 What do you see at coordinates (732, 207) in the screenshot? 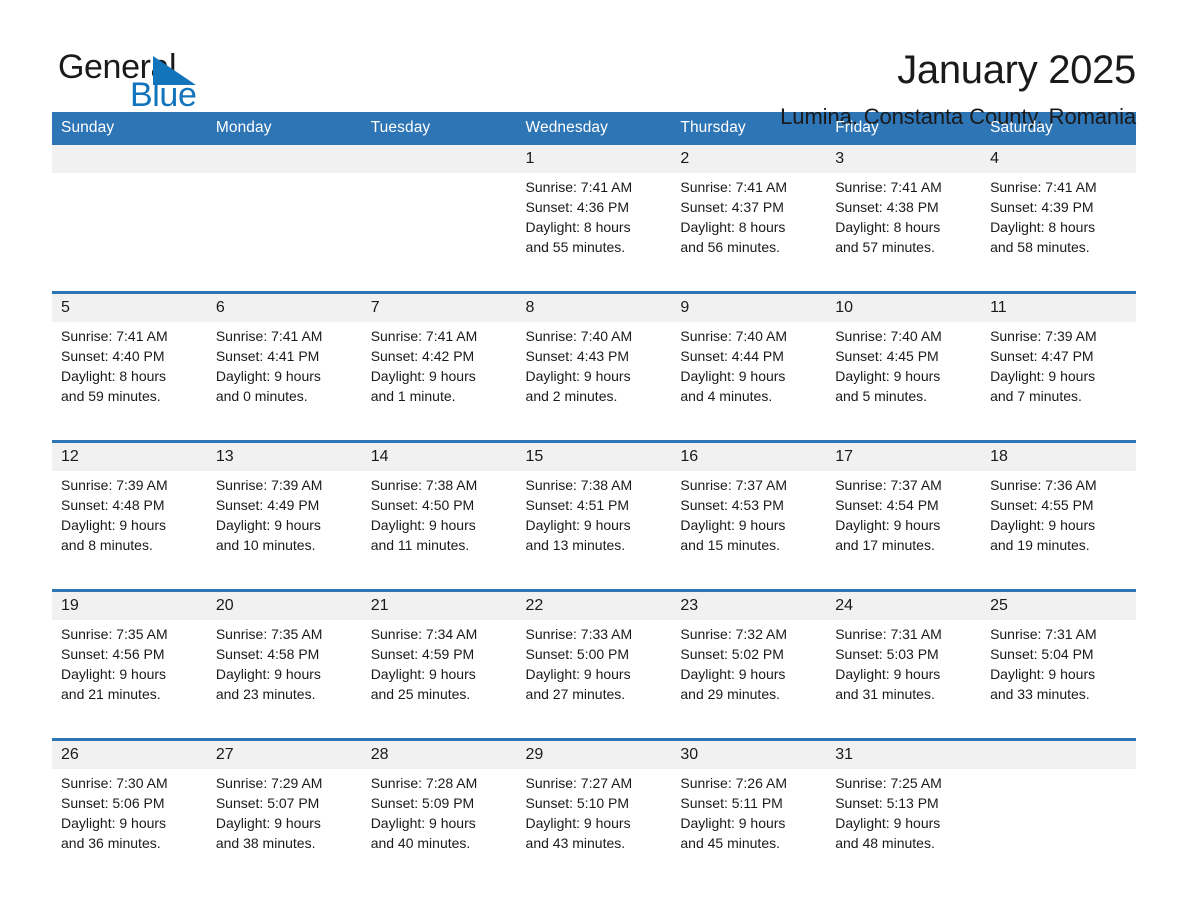
I see `sunset-text: Sunset: 4:37 PM` at bounding box center [732, 207].